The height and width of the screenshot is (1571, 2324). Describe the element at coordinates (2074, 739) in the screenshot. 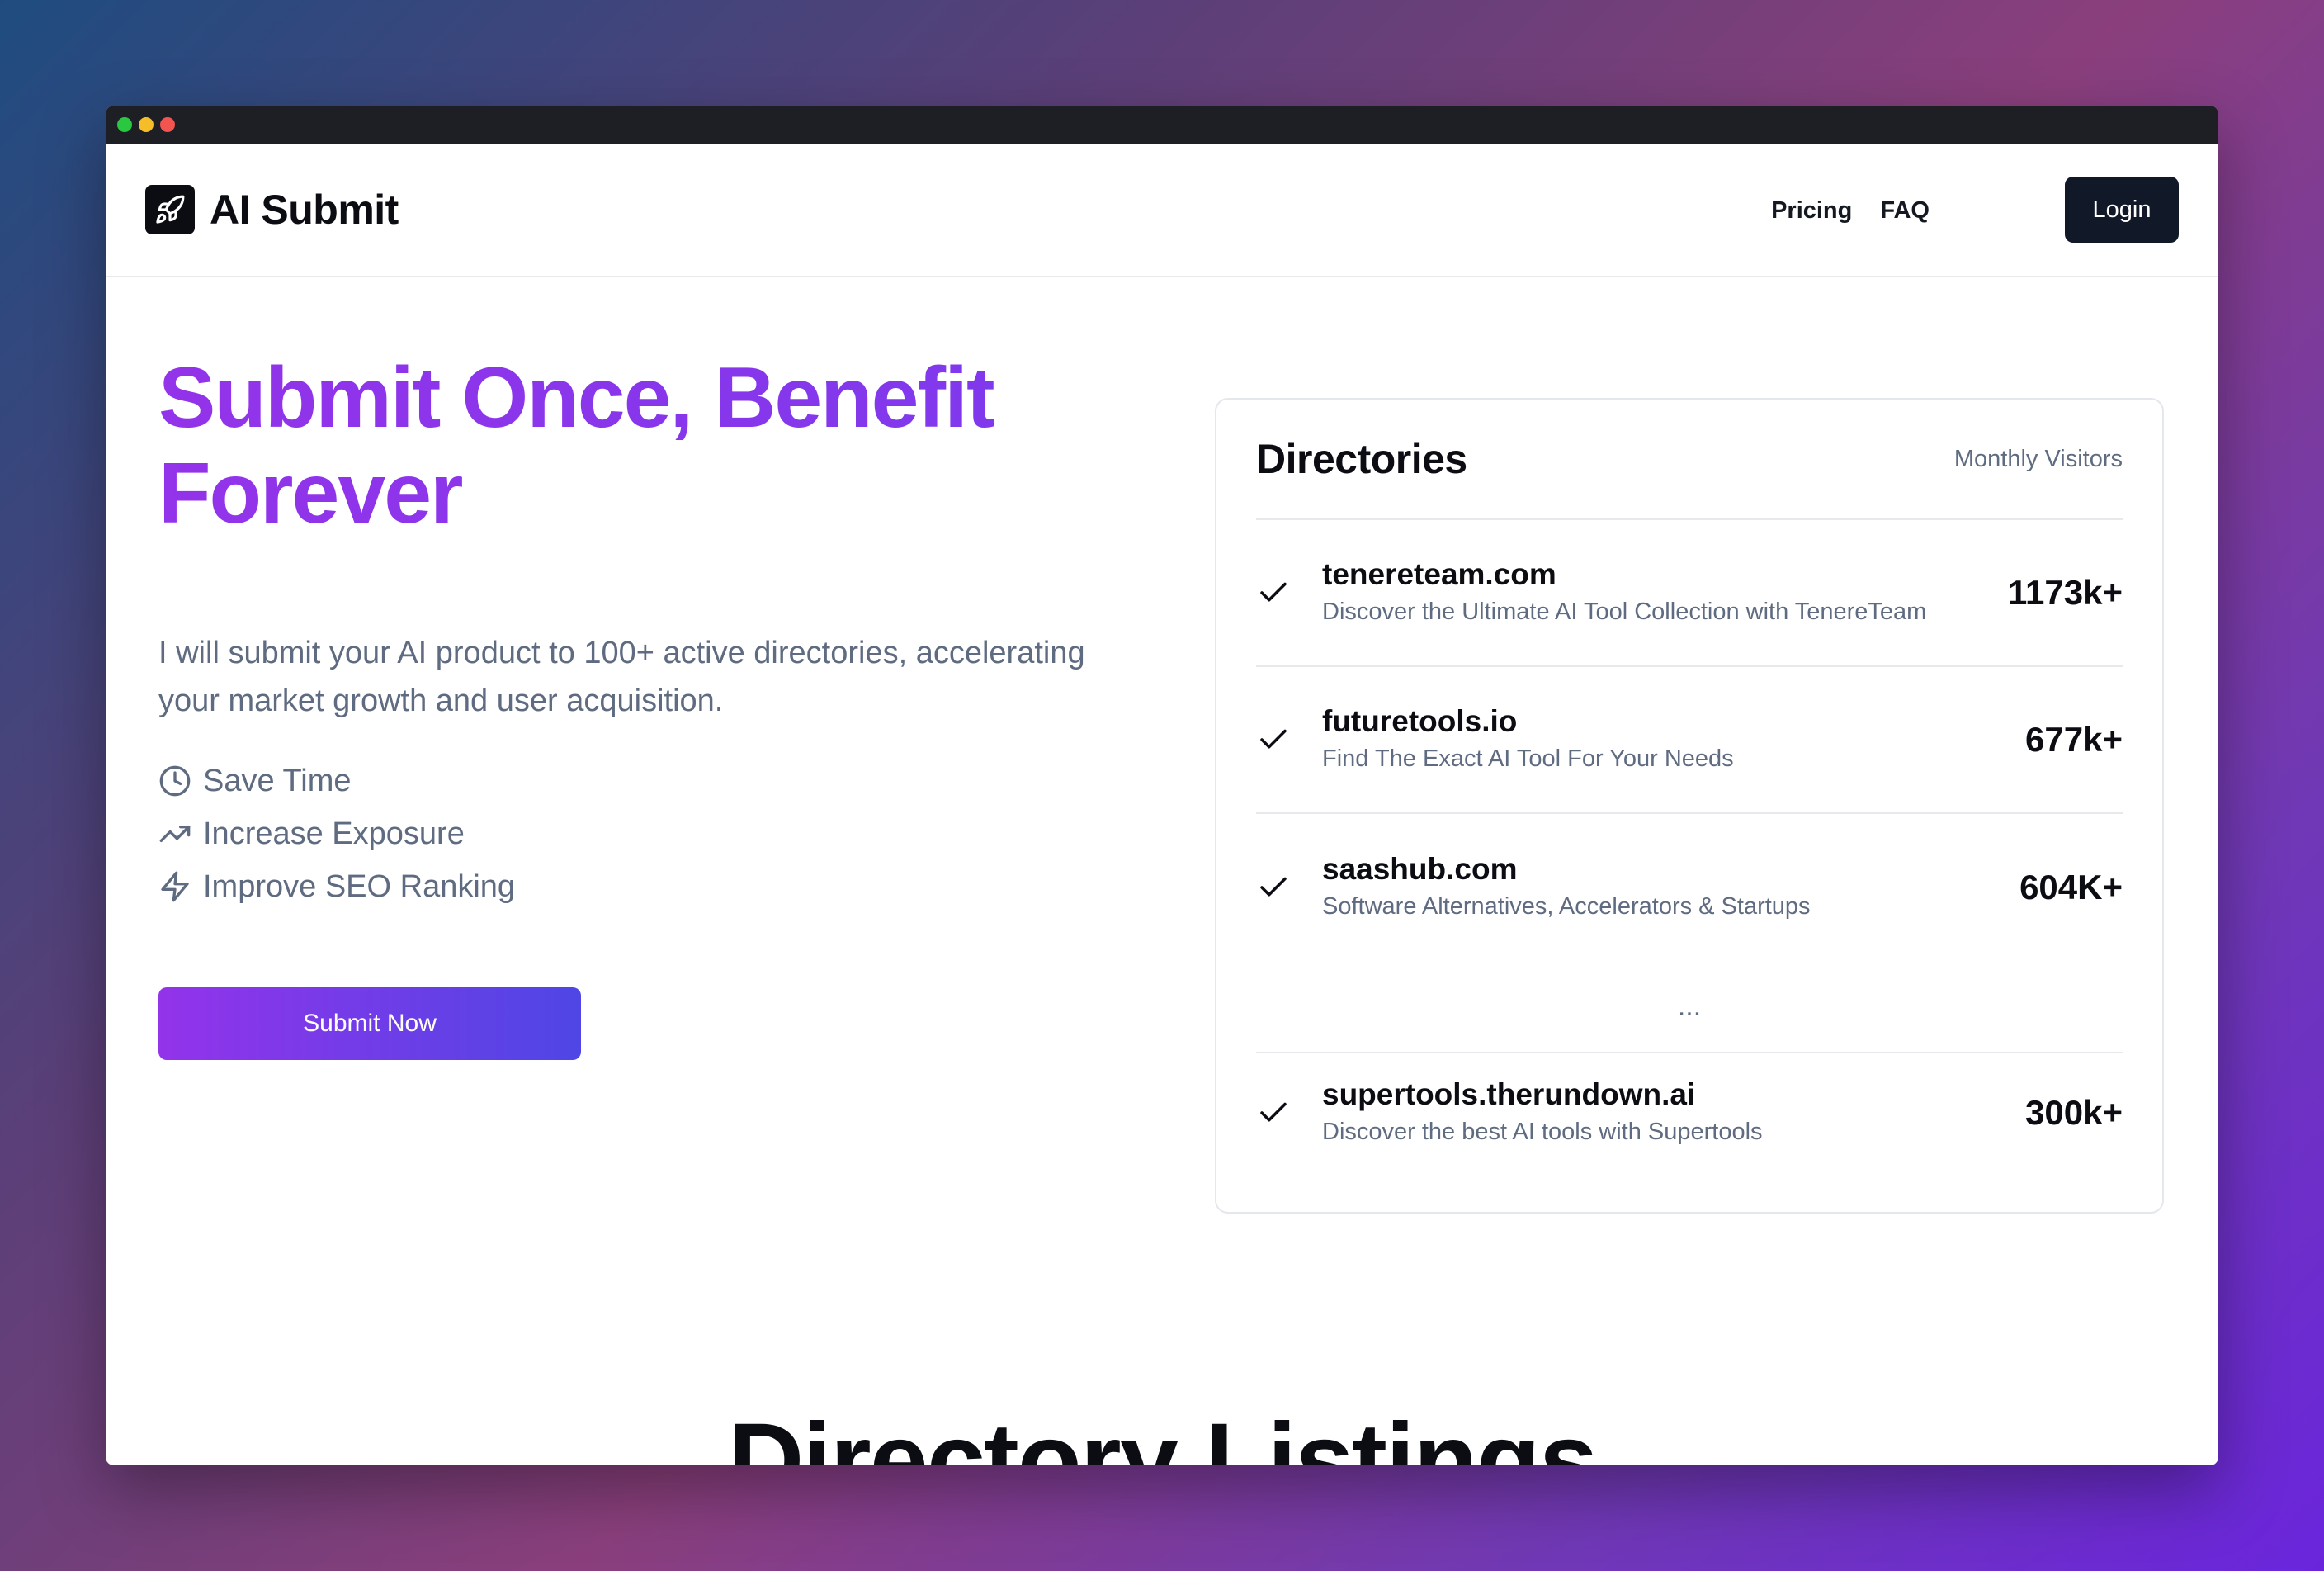

I see `directory-visitors: 677k+` at that location.